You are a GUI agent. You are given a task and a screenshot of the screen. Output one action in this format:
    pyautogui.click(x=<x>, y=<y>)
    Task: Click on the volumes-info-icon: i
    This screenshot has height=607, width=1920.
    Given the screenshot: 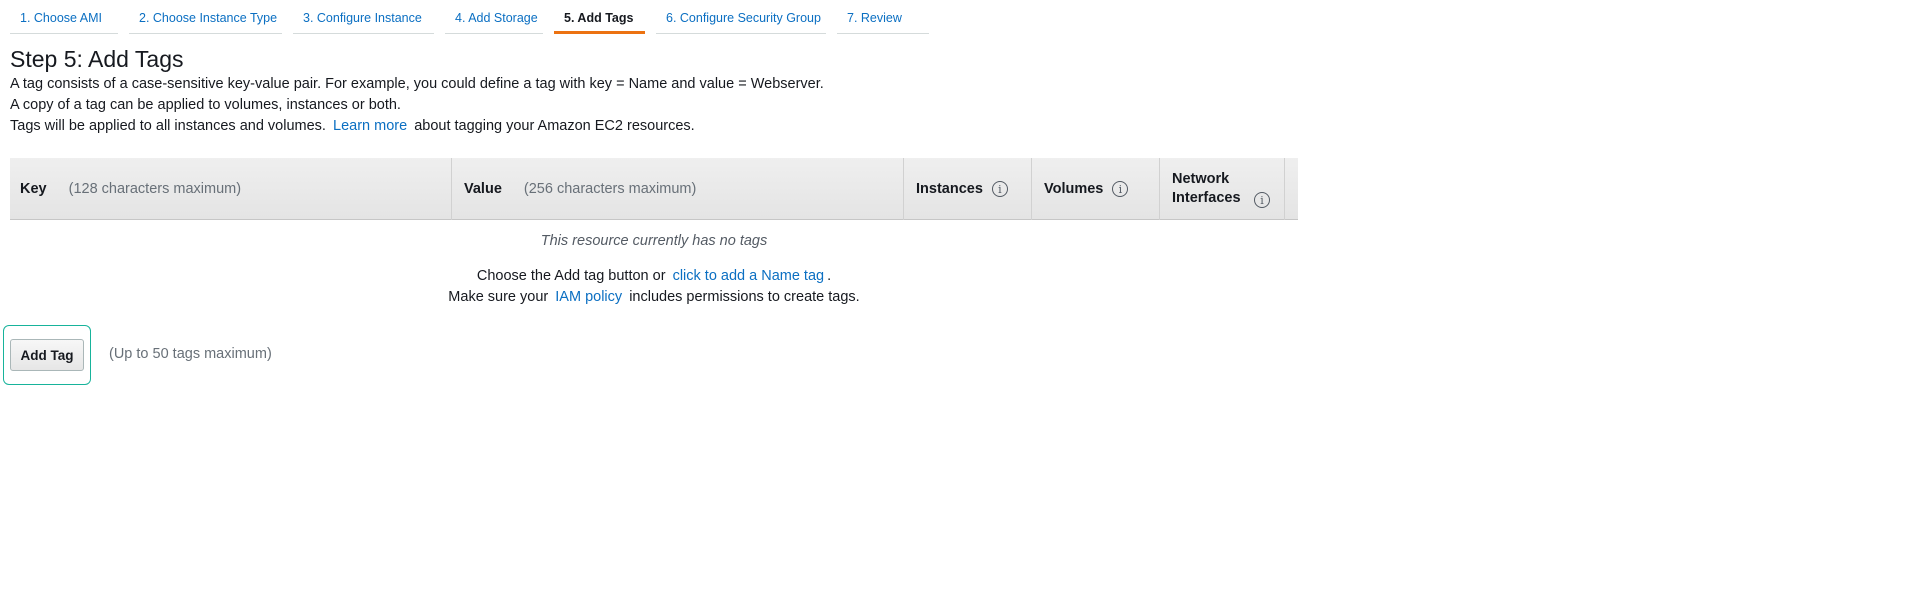 What is the action you would take?
    pyautogui.click(x=1120, y=189)
    